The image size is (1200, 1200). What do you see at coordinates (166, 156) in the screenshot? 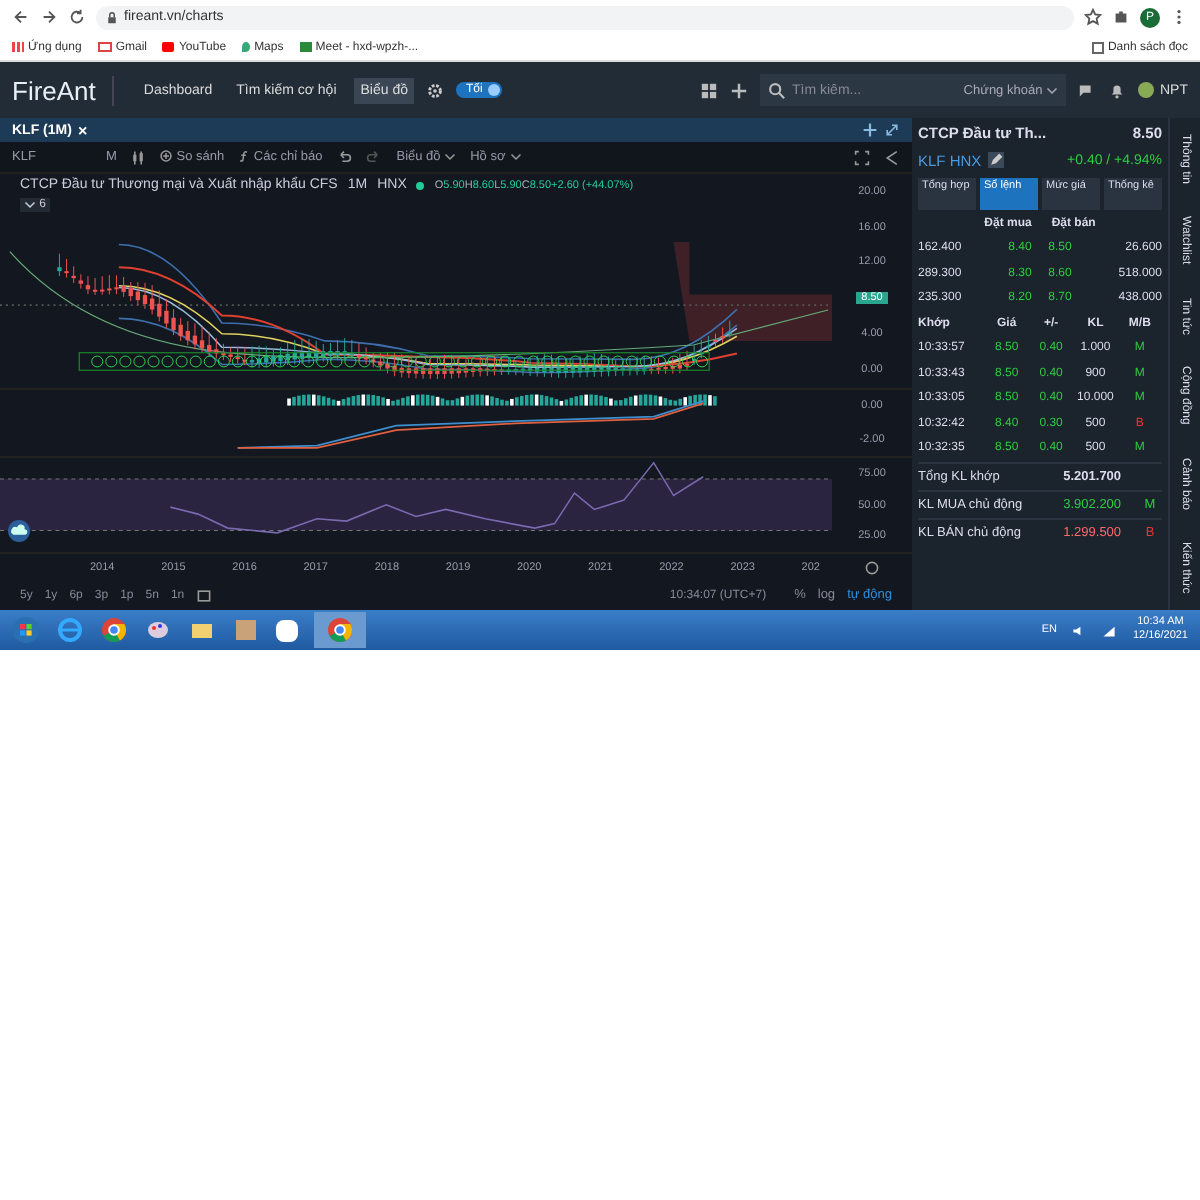
I see `plus-circle-icon` at bounding box center [166, 156].